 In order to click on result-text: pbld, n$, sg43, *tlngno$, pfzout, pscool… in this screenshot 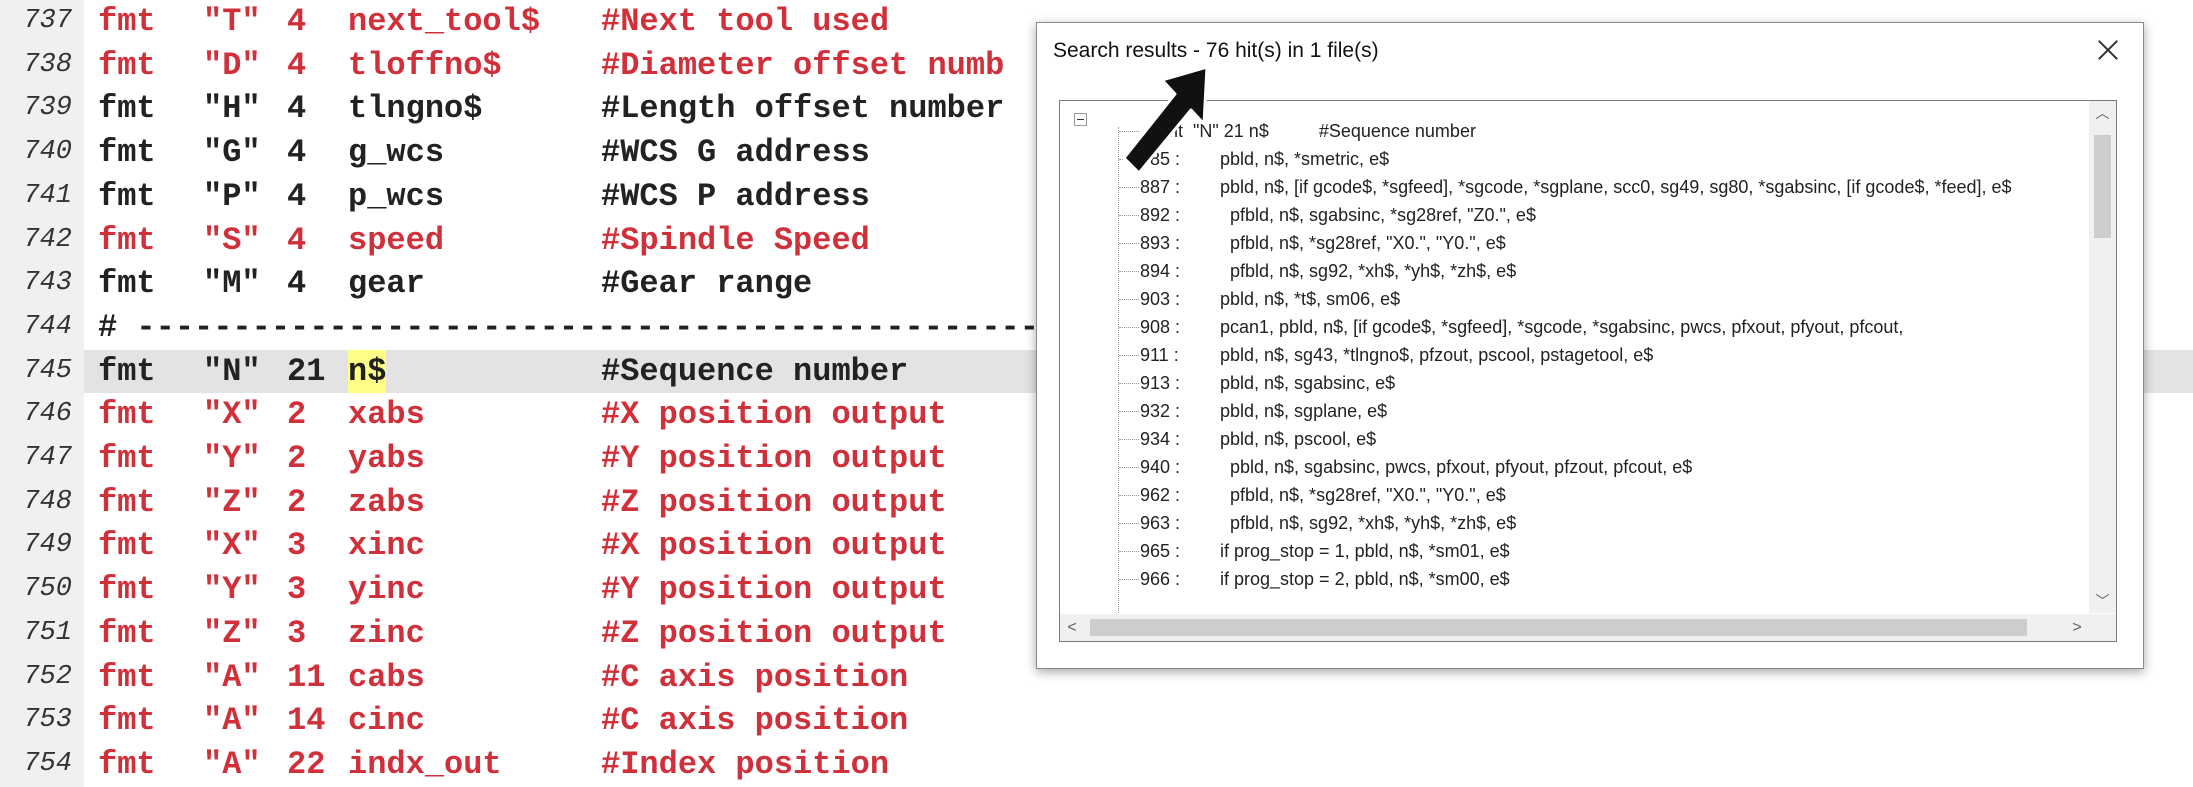, I will do `click(1437, 355)`.